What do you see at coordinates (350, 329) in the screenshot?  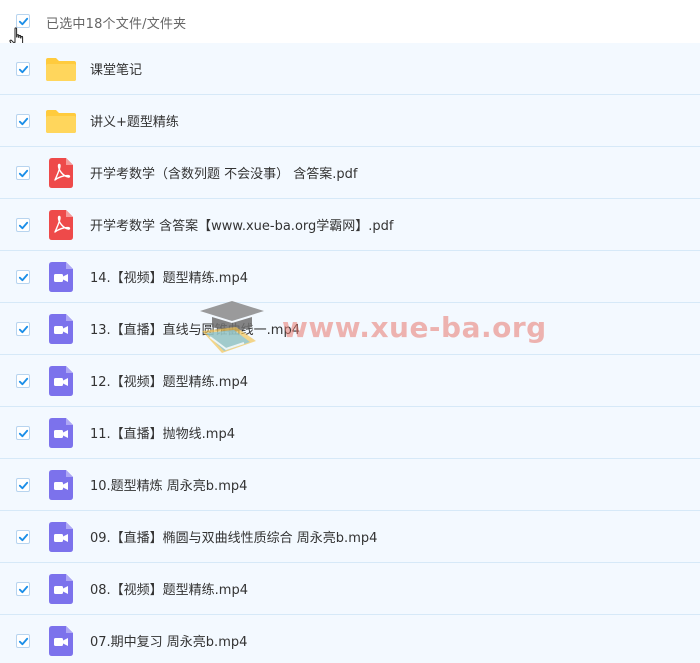 I see `file-row: 13.【直播】直线与圆锥曲线一.mp4` at bounding box center [350, 329].